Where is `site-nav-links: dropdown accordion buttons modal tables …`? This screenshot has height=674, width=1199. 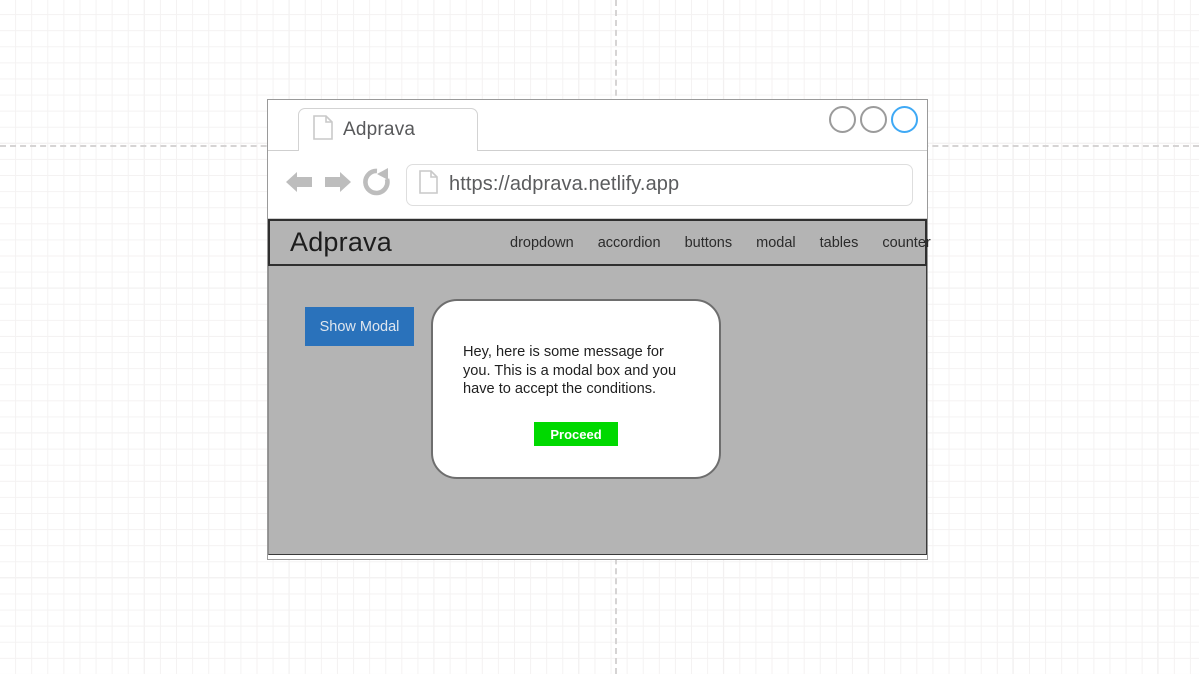
site-nav-links: dropdown accordion buttons modal tables … is located at coordinates (720, 243).